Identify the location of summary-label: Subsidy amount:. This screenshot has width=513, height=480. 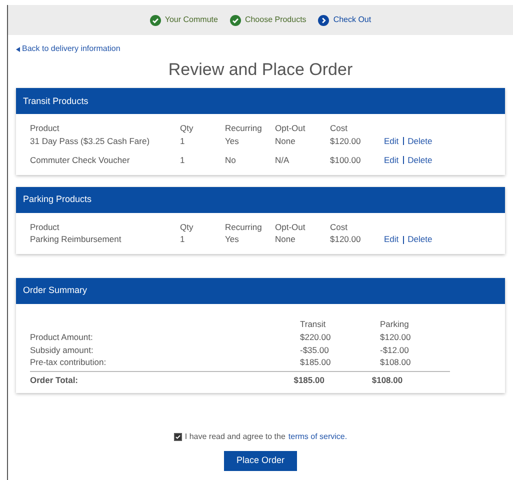
(62, 350).